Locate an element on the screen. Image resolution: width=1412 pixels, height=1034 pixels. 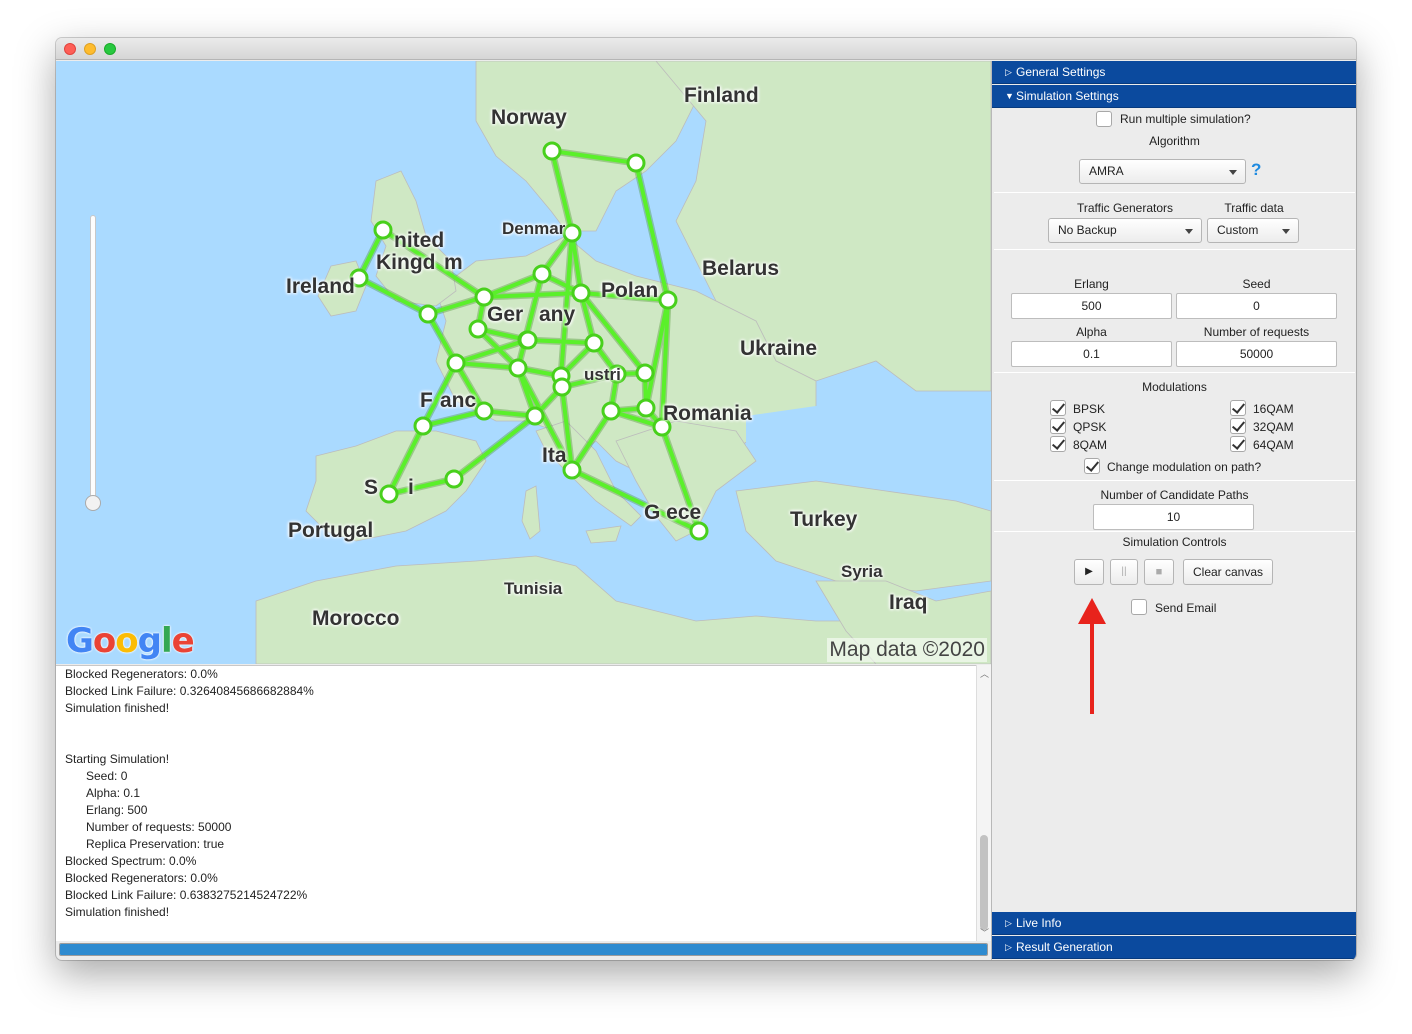
google-logo: Google is located at coordinates (130, 641).